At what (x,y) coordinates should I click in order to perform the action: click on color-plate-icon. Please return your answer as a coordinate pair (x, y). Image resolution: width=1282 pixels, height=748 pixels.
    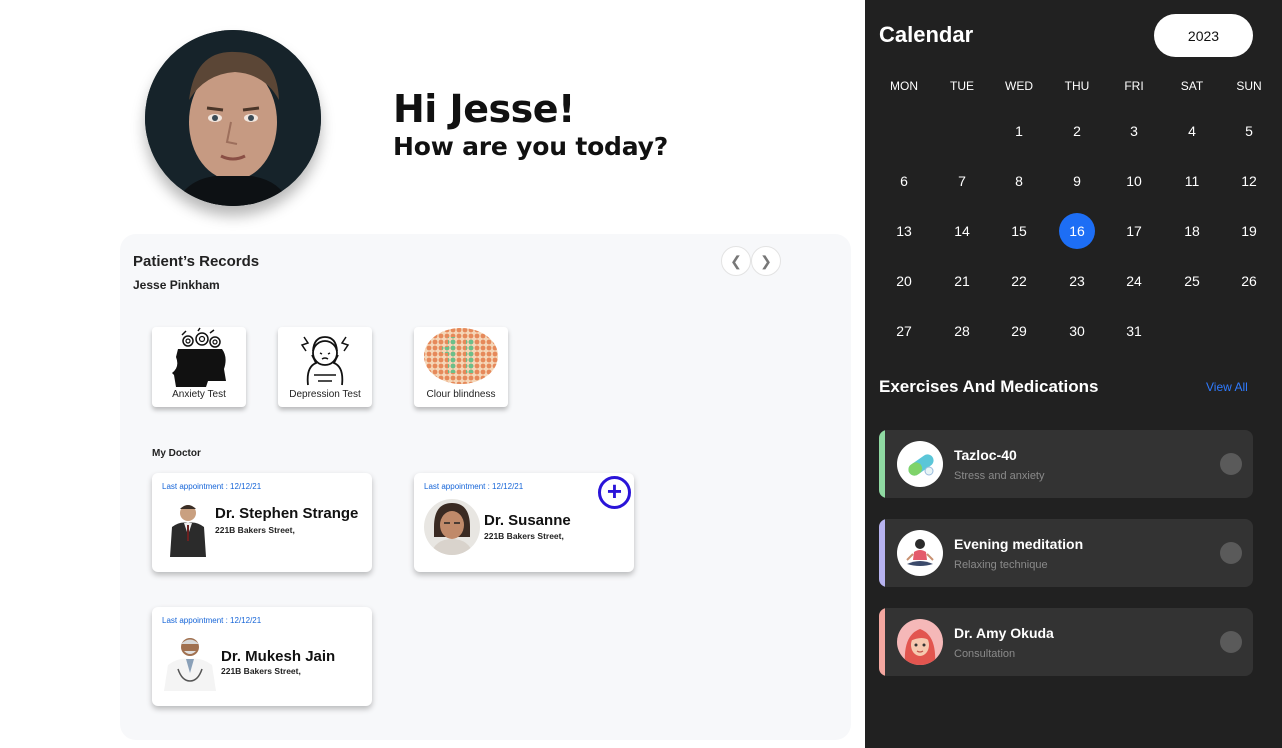
    Looking at the image, I should click on (461, 356).